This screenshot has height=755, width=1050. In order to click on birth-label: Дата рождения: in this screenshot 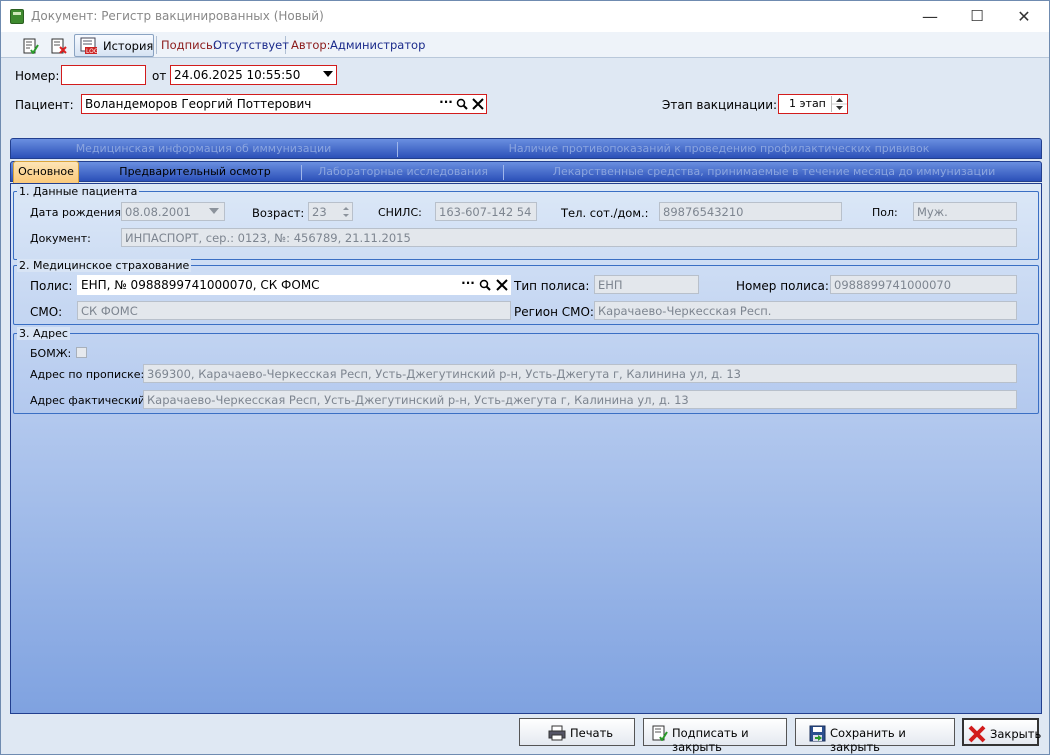, I will do `click(77, 212)`.